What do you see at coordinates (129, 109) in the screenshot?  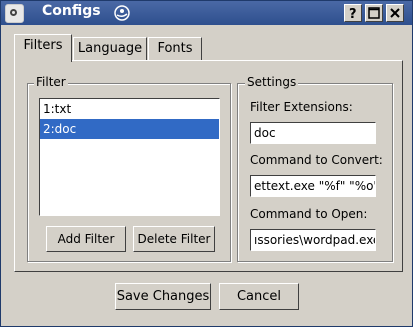 I see `list-item: 1:txt` at bounding box center [129, 109].